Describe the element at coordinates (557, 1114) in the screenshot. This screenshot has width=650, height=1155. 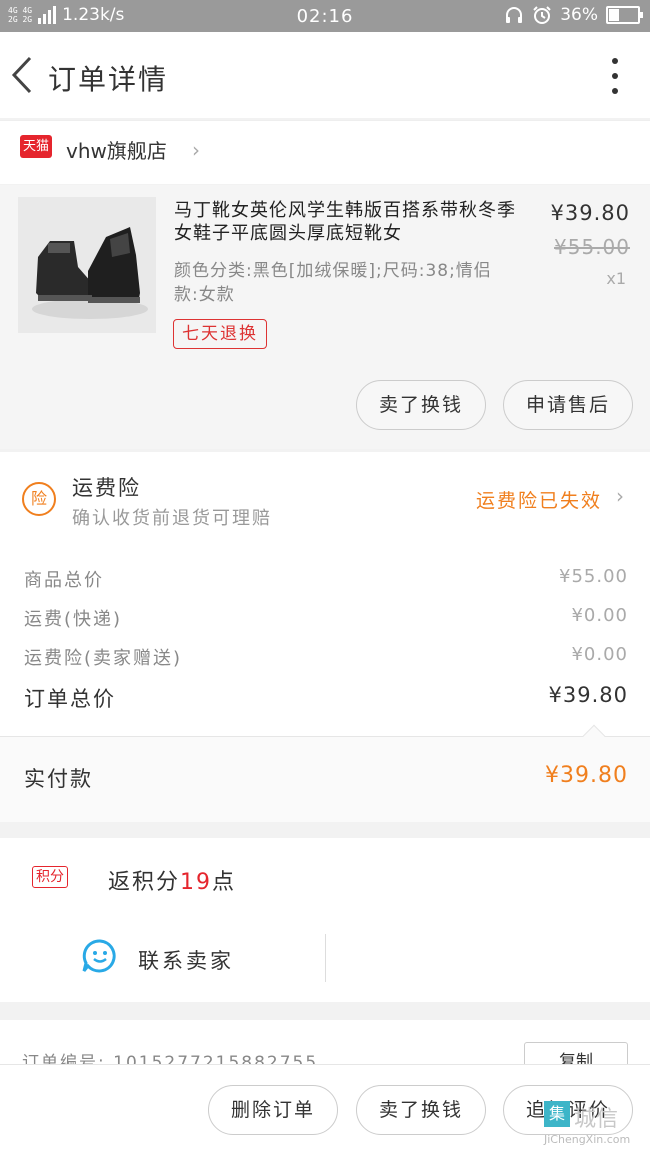
I see `watermark-logo: 集` at that location.